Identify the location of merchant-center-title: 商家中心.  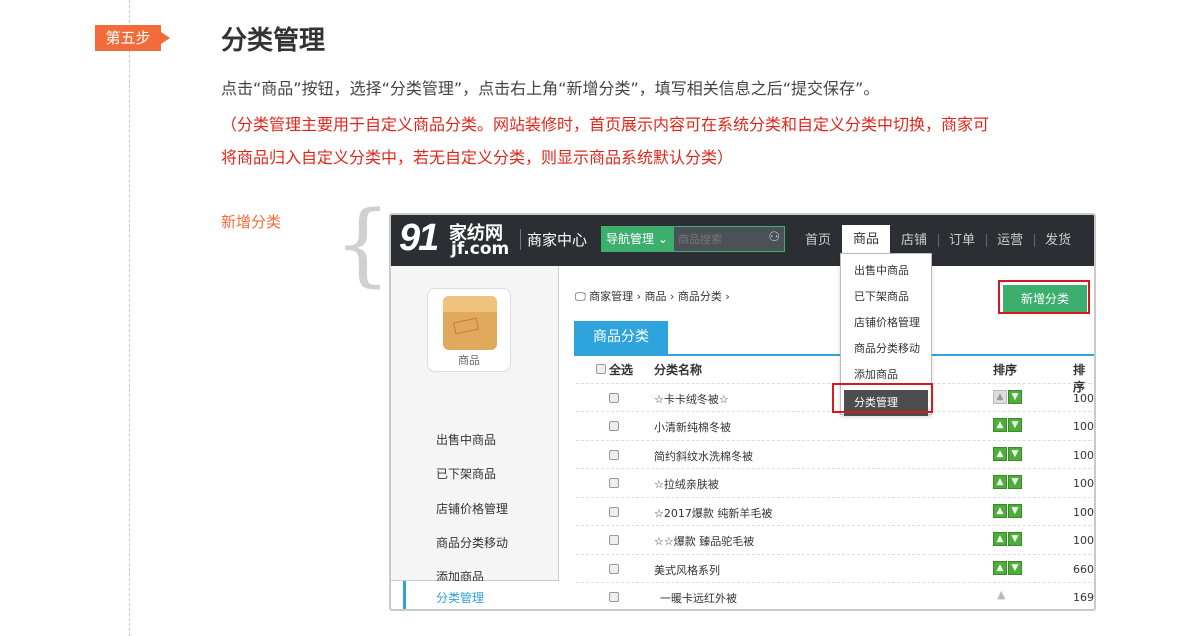
(553, 239).